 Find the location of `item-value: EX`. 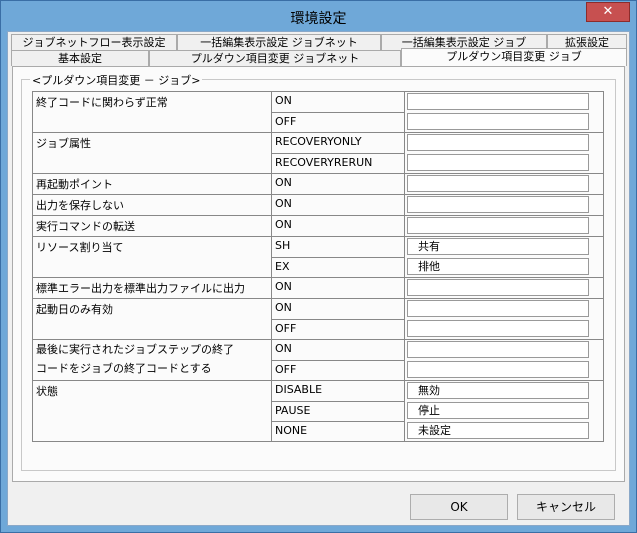

item-value: EX is located at coordinates (338, 267).